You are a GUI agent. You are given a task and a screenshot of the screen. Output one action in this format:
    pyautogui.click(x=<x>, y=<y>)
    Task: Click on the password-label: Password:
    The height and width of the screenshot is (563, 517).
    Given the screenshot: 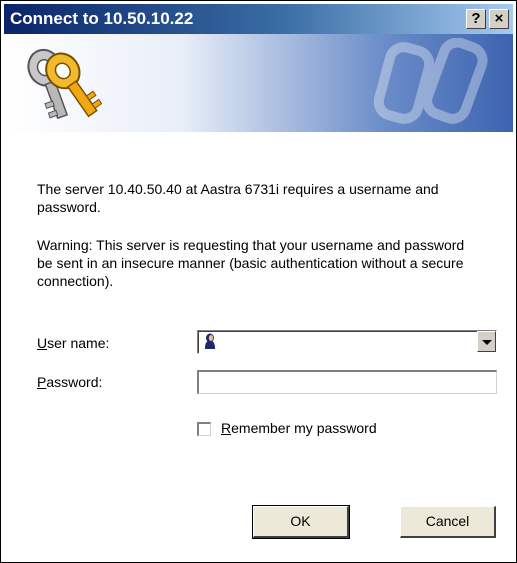 What is the action you would take?
    pyautogui.click(x=69, y=382)
    